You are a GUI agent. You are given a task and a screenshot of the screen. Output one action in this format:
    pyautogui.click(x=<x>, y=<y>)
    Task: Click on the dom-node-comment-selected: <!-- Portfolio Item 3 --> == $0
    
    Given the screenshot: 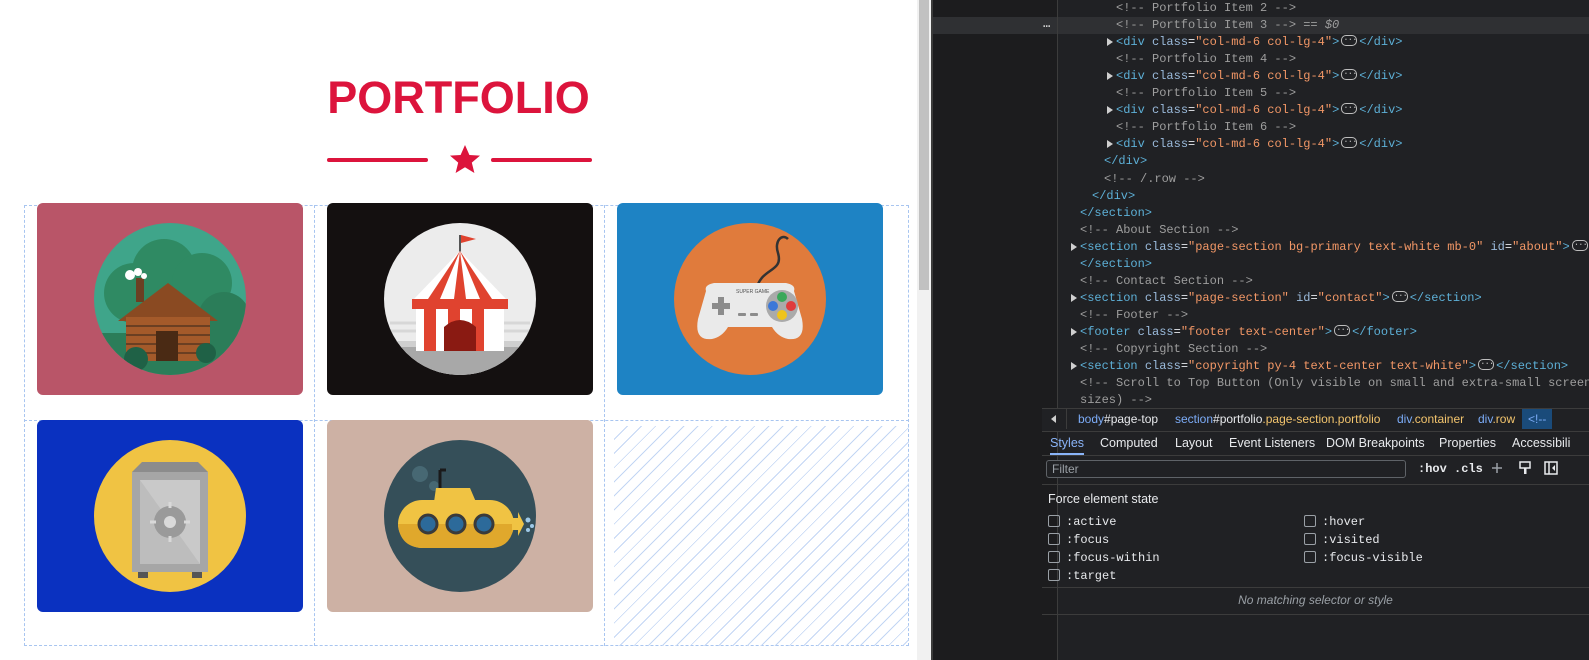 What is the action you would take?
    pyautogui.click(x=1227, y=25)
    